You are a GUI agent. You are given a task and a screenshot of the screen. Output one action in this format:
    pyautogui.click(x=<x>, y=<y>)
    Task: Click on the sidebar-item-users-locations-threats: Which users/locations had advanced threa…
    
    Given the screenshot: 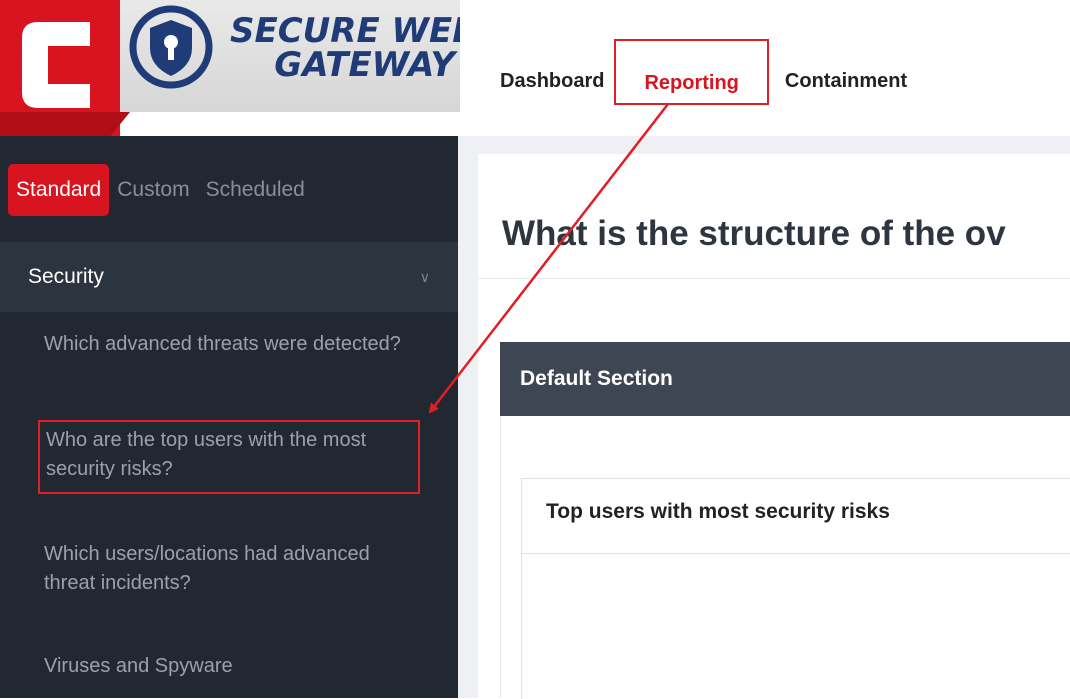 What is the action you would take?
    pyautogui.click(x=229, y=569)
    